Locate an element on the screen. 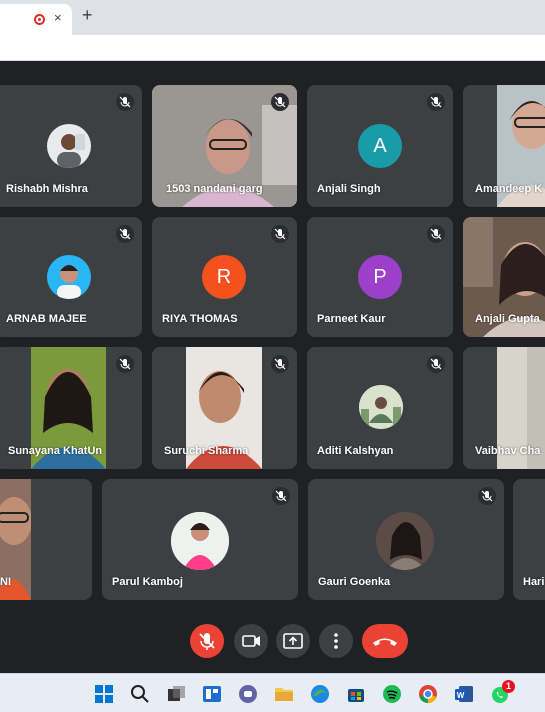 This screenshot has height=712, width=545. svg-text: W is located at coordinates (461, 695).